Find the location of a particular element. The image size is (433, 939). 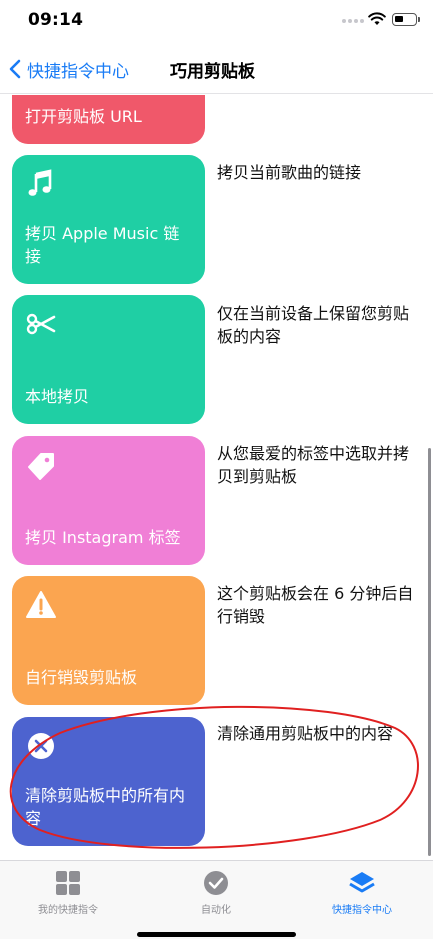

tab-my-shortcuts: 我的快捷指令 is located at coordinates (68, 892).